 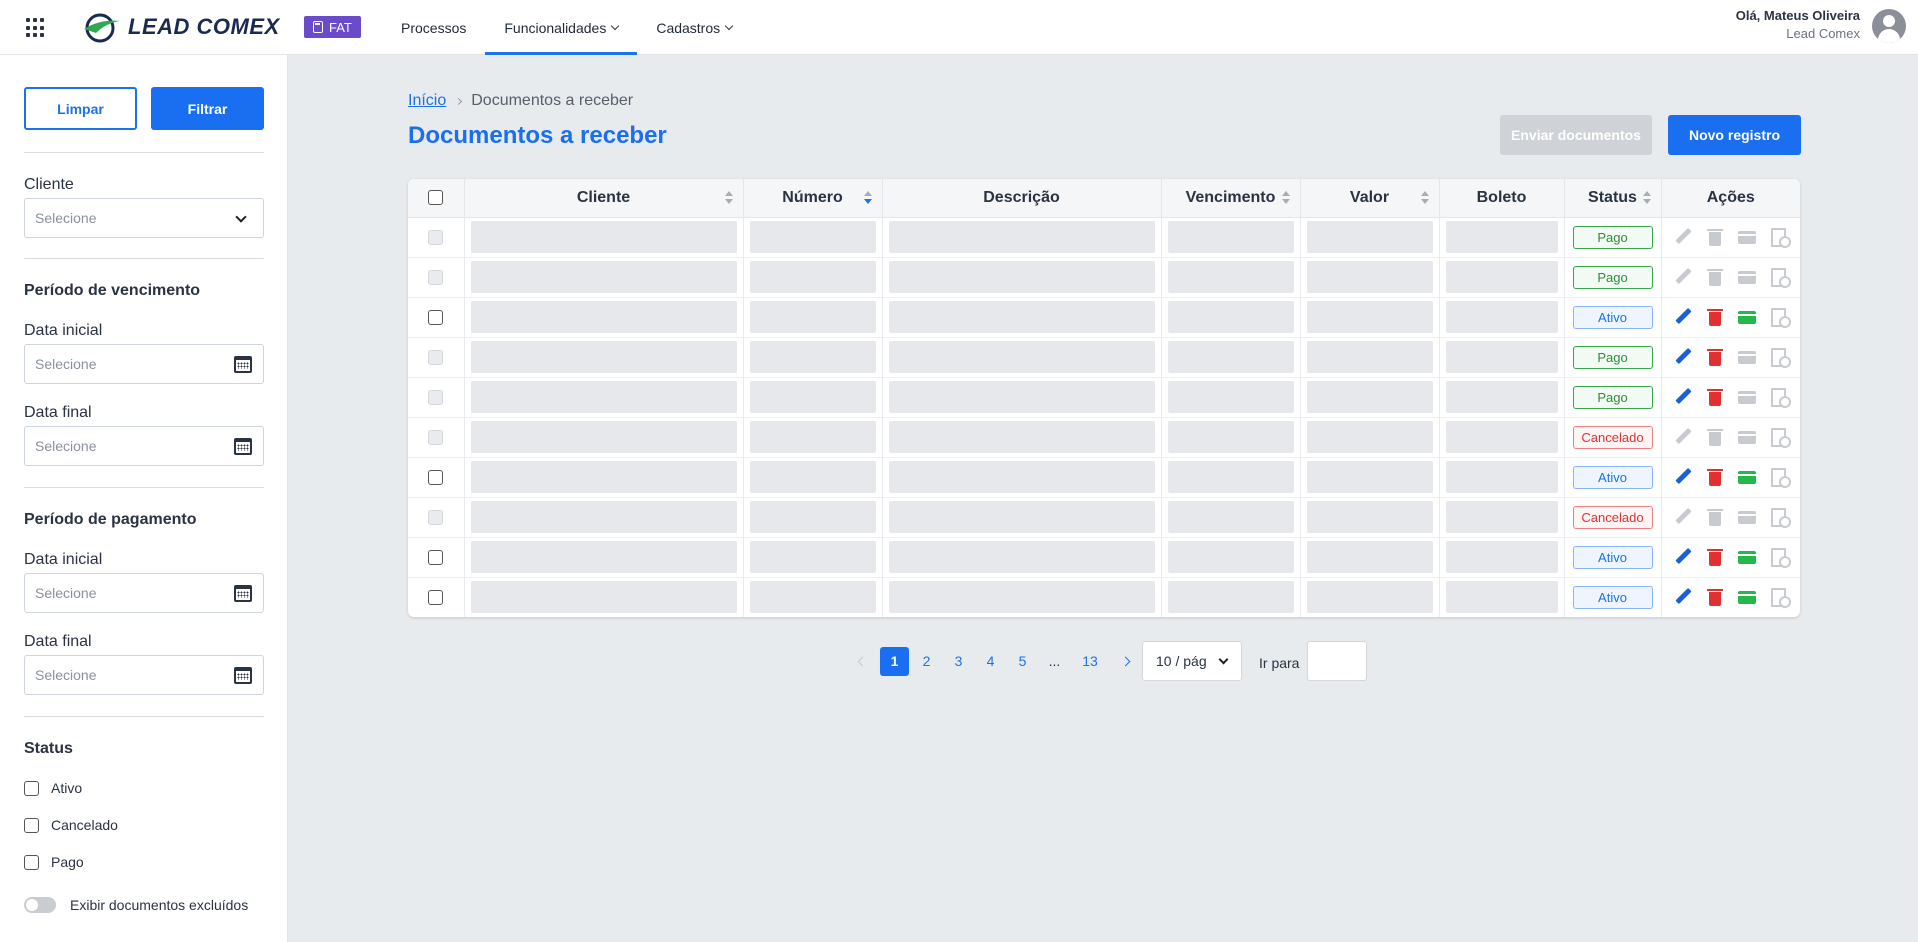 What do you see at coordinates (561, 27) in the screenshot?
I see `nav-funcionalidades: Funcionalidades` at bounding box center [561, 27].